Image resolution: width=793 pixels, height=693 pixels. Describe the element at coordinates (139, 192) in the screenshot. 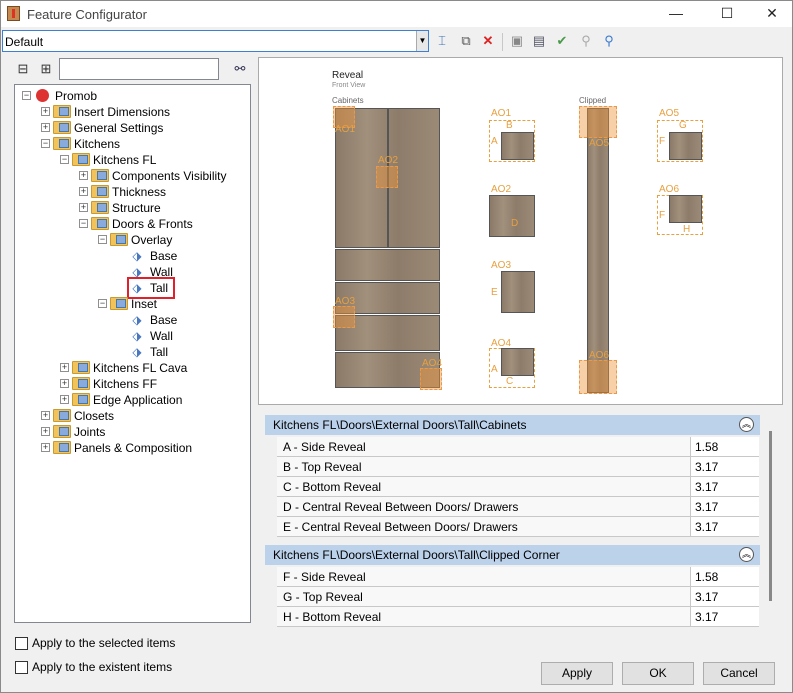

I see `tree-item-label: Thickness` at that location.